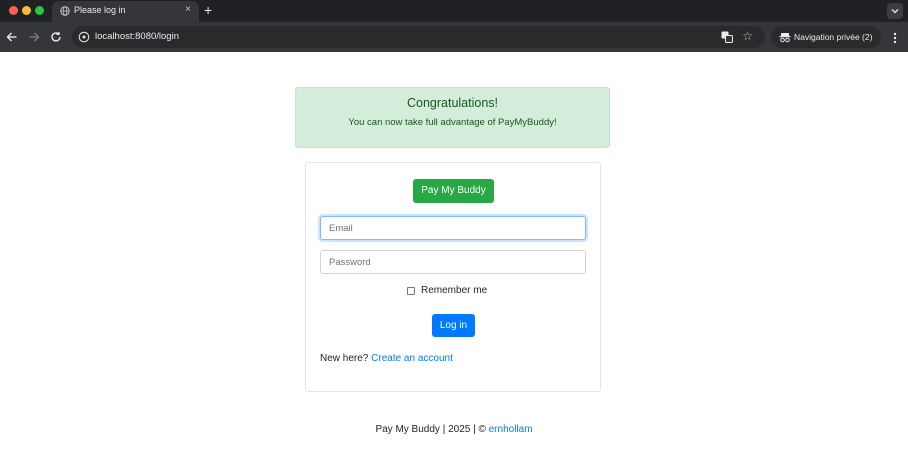  I want to click on footer: Pay My Buddy | 2025 | © ernhollam, so click(454, 429).